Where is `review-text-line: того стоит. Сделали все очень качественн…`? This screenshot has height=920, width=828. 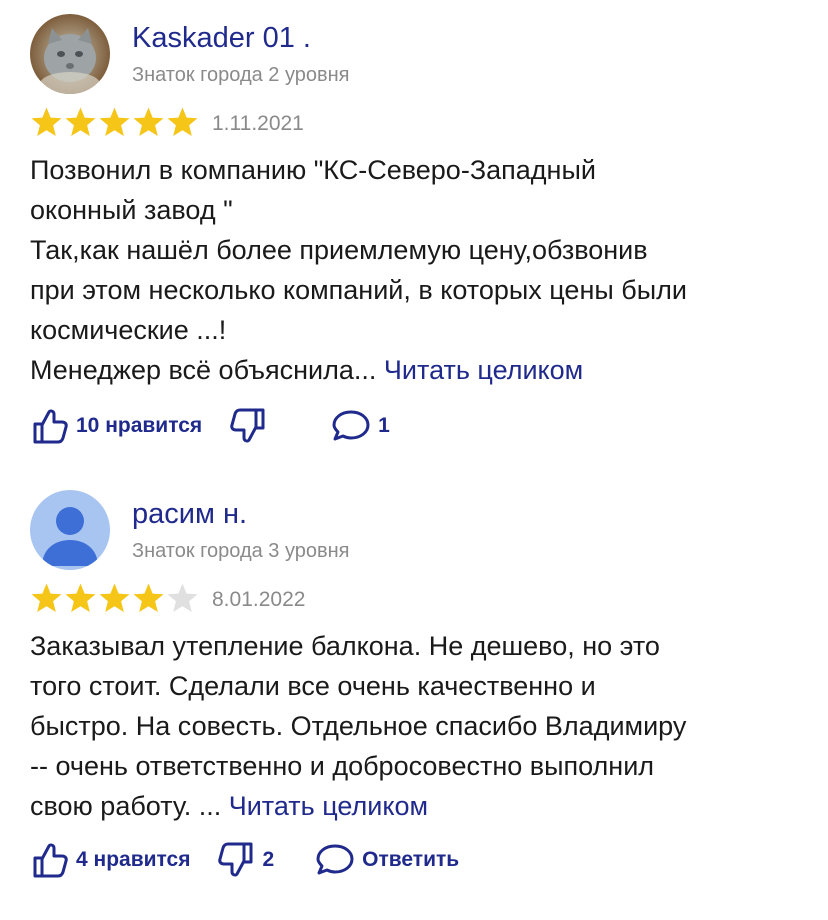
review-text-line: того стоит. Сделали все очень качественн… is located at coordinates (313, 686).